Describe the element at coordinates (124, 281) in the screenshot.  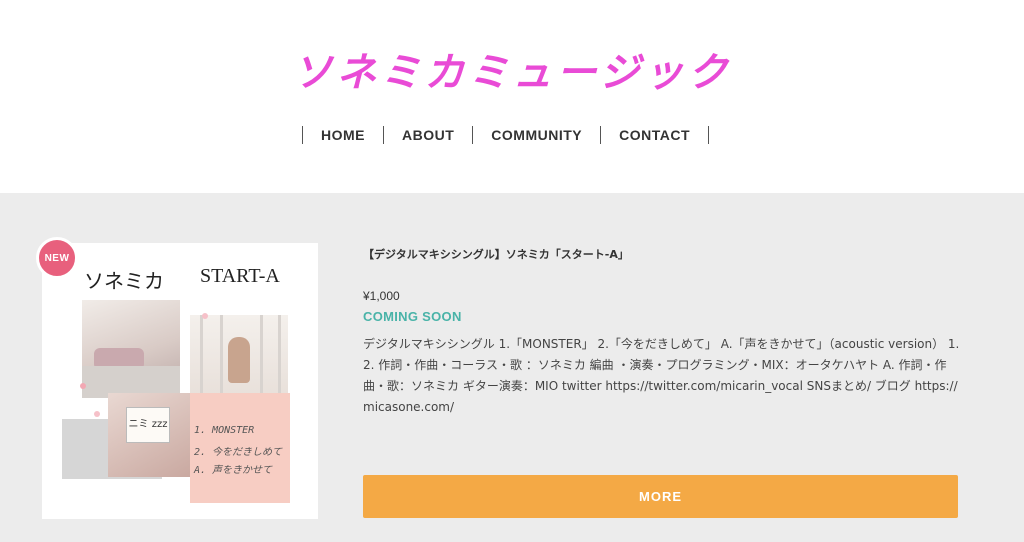
I see `cover-artist-text: ソネミカ` at that location.